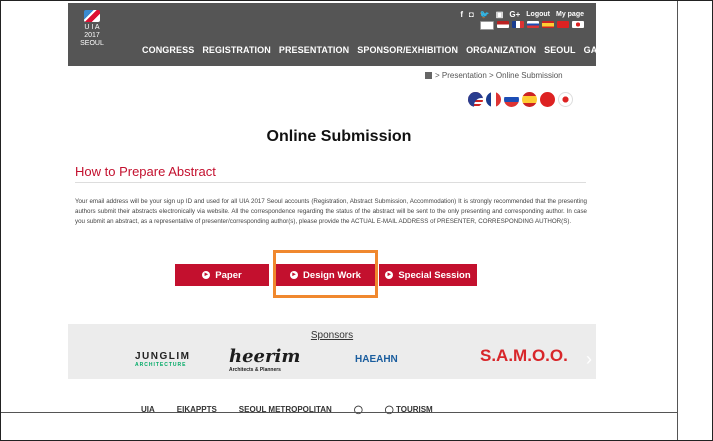 The height and width of the screenshot is (441, 713). What do you see at coordinates (434, 275) in the screenshot?
I see `special-session-button-label: Special Session` at bounding box center [434, 275].